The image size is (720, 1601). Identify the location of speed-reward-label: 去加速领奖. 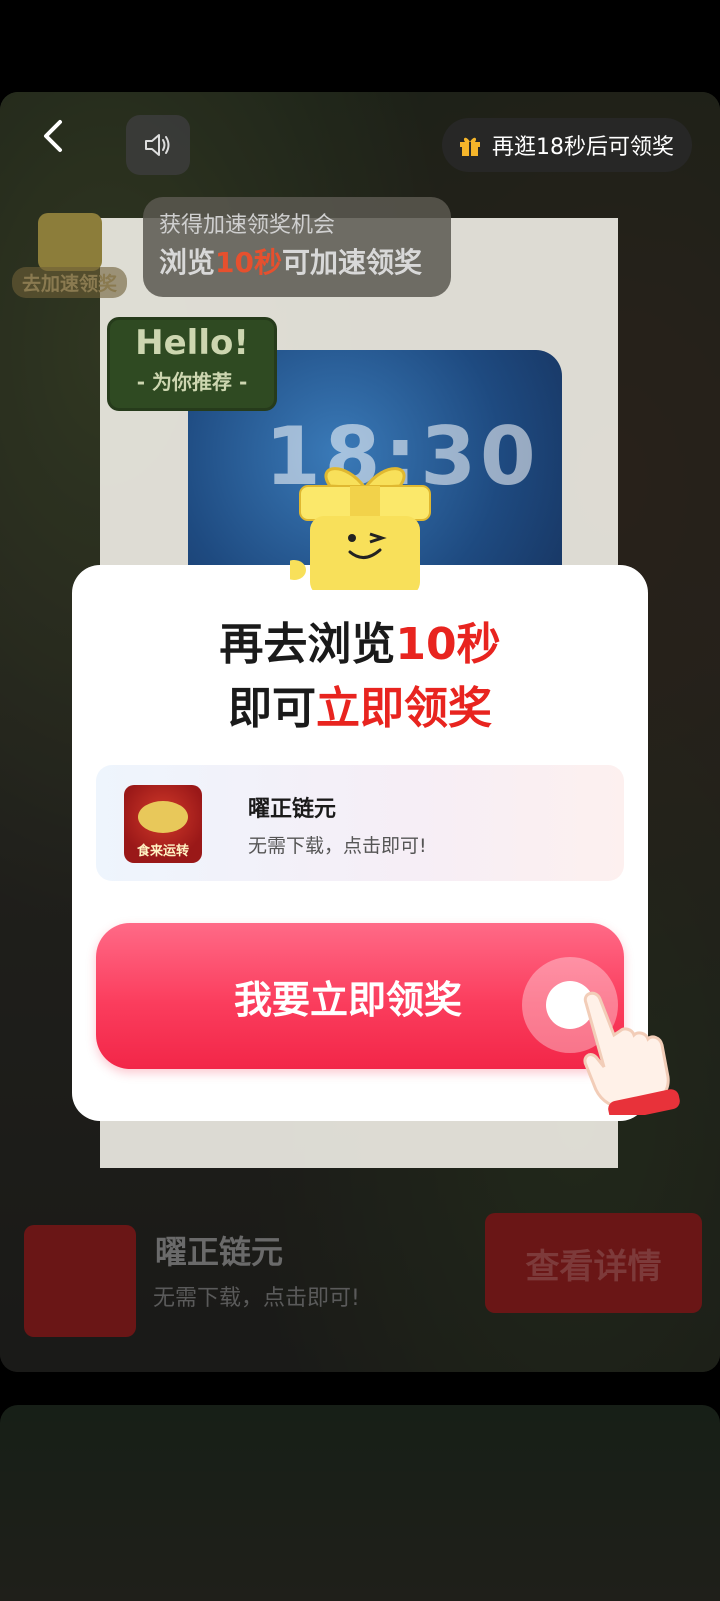
(69, 282).